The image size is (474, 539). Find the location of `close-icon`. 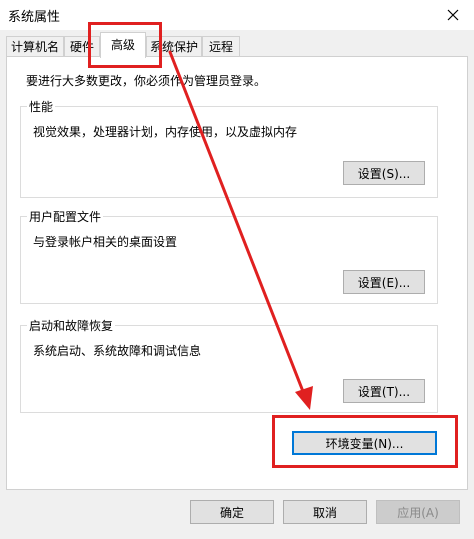

close-icon is located at coordinates (453, 15).